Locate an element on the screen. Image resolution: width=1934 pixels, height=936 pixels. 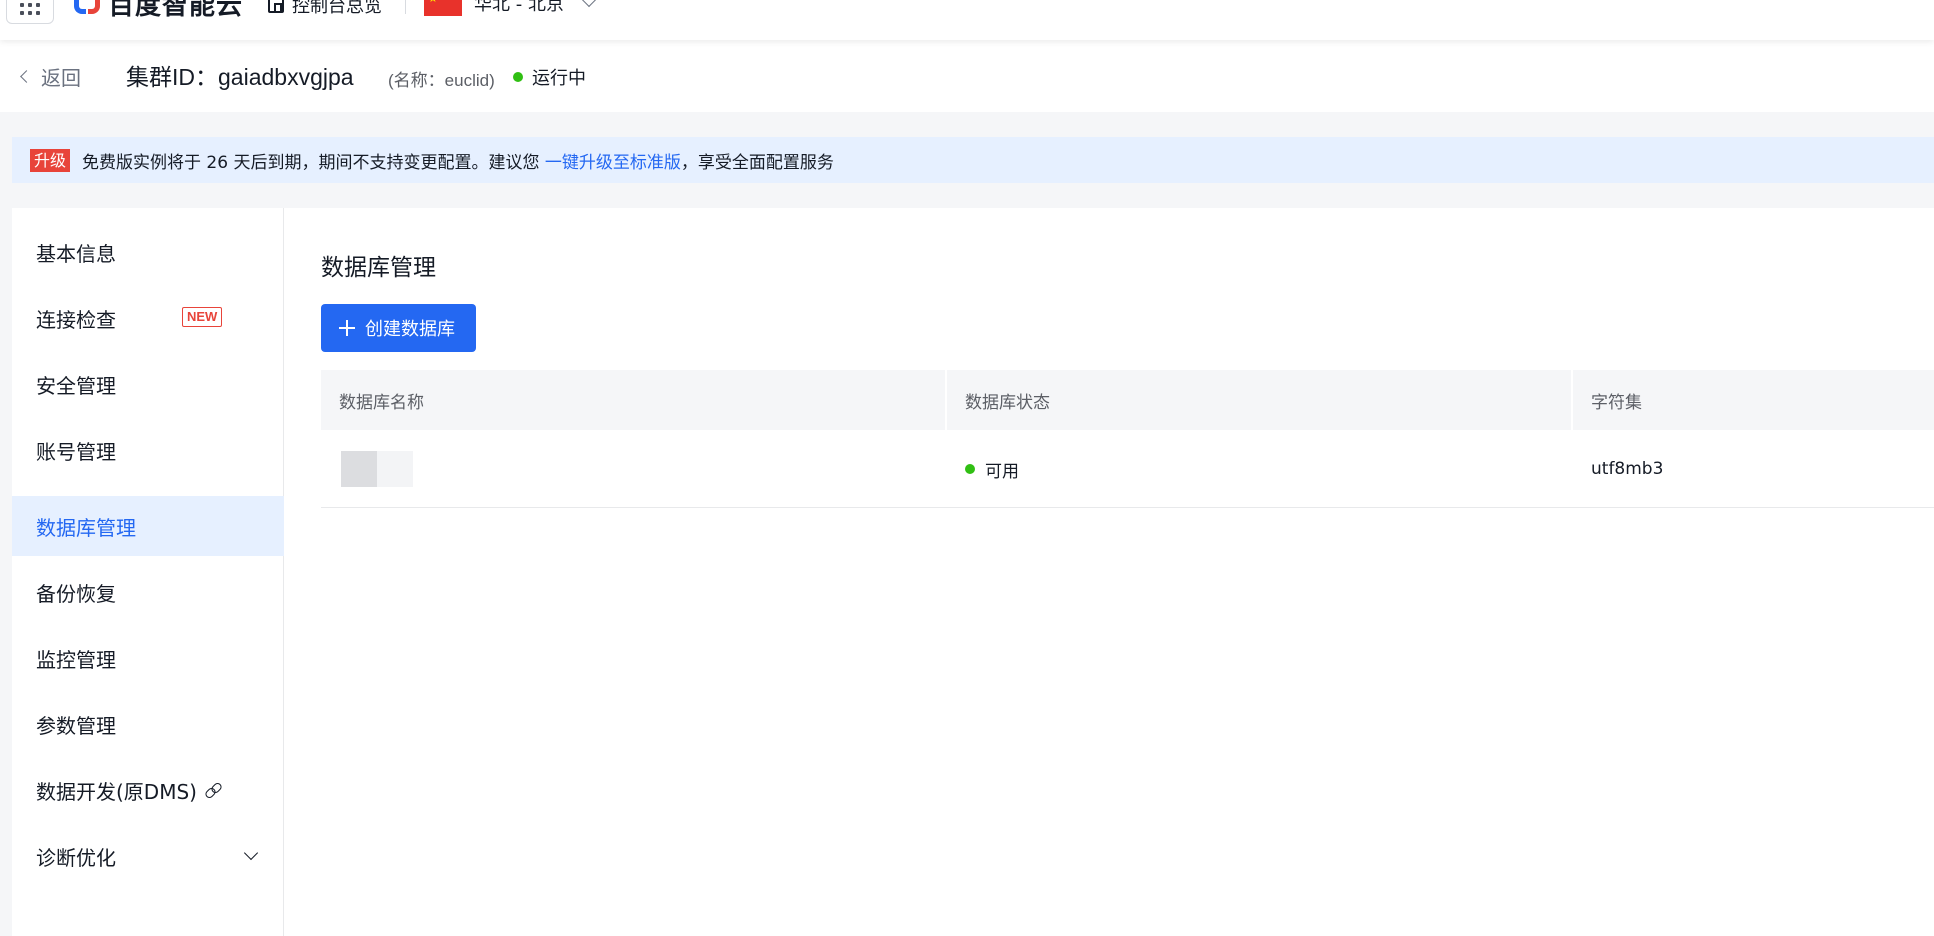
console-overview-label: 控制台总览 is located at coordinates (337, 8).